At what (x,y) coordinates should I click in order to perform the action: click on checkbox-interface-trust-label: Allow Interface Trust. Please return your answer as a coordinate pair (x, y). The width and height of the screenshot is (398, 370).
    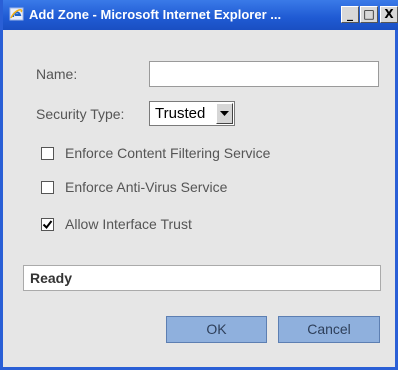
    Looking at the image, I should click on (128, 224).